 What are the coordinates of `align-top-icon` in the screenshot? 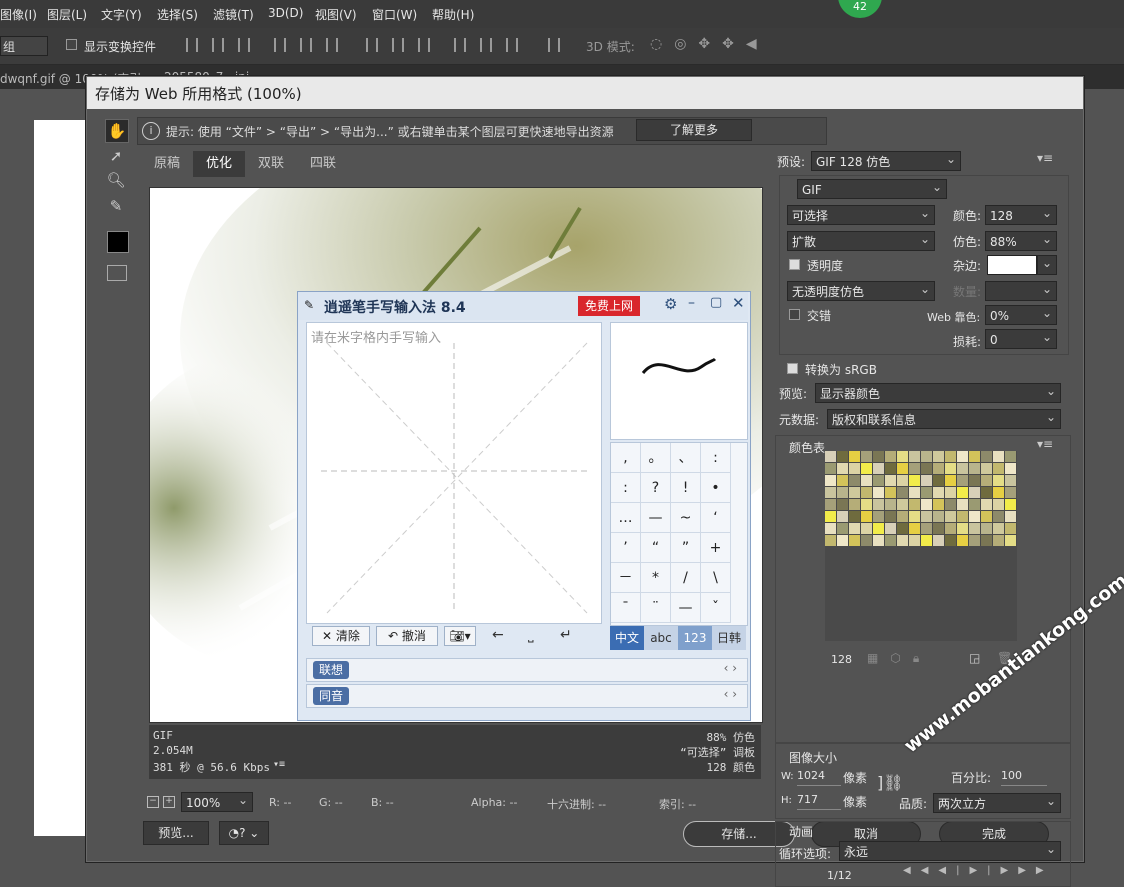 It's located at (192, 45).